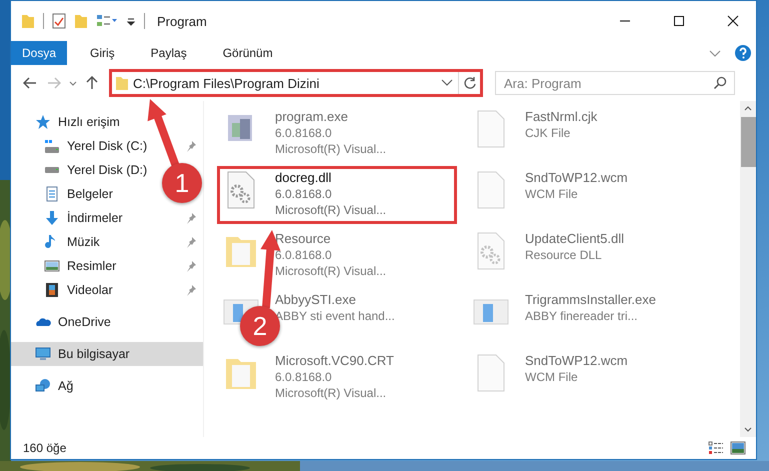 This screenshot has height=471, width=769. I want to click on file-menu-button: Dosya, so click(39, 53).